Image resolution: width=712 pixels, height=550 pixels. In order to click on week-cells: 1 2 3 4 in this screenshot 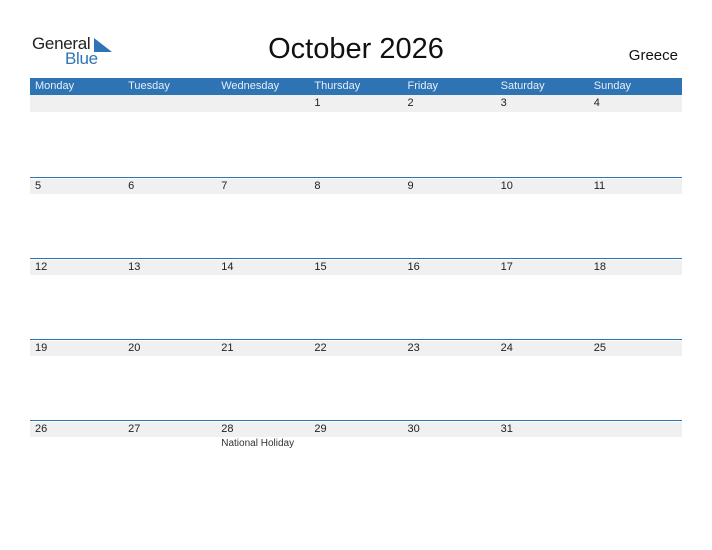, I will do `click(356, 135)`.